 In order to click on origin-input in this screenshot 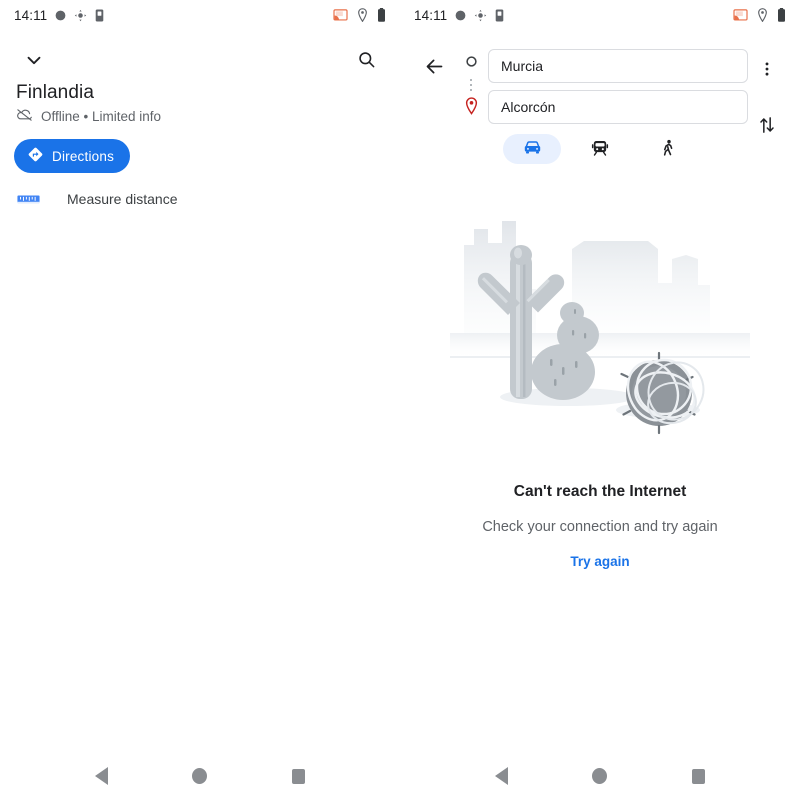, I will do `click(618, 66)`.